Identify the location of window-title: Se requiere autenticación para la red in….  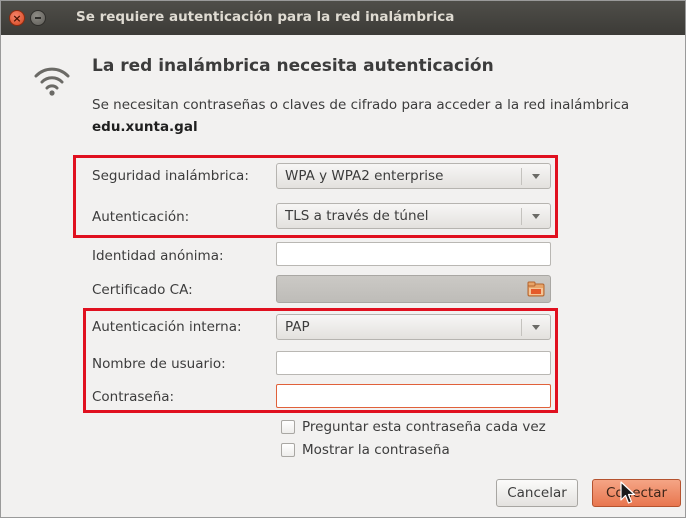
(265, 17).